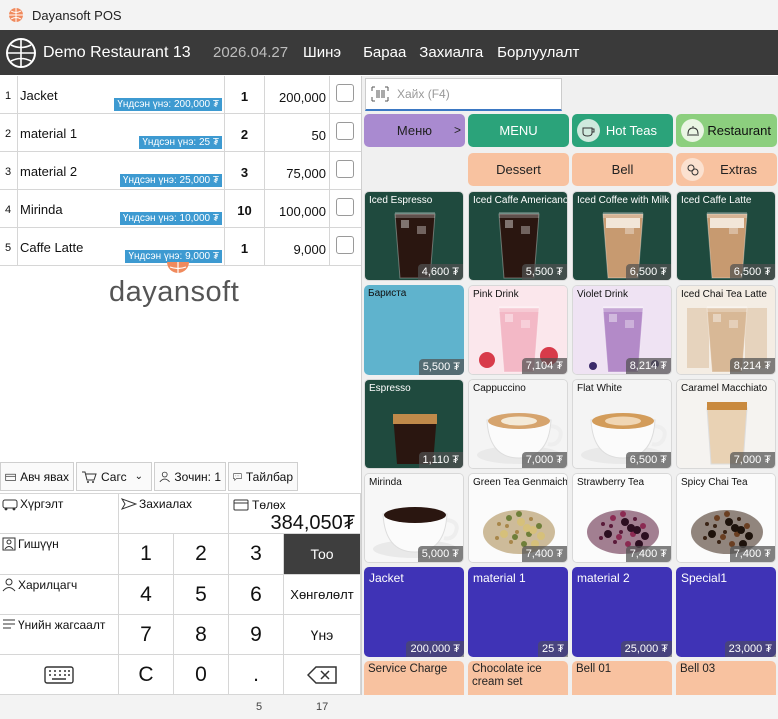  Describe the element at coordinates (174, 513) in the screenshot. I see `place-order-button: Захиалах` at that location.